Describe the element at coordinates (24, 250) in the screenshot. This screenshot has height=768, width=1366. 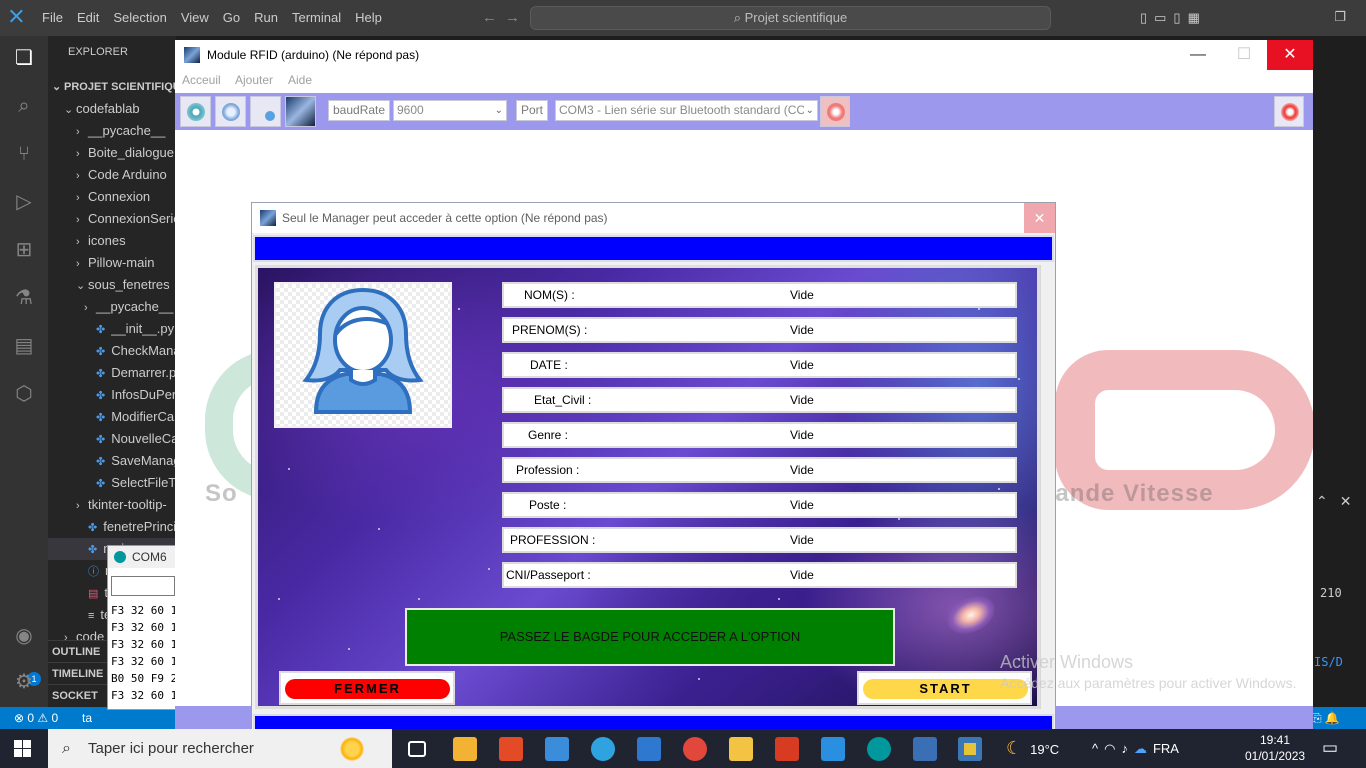
I see `extensions-icon: ⊞` at that location.